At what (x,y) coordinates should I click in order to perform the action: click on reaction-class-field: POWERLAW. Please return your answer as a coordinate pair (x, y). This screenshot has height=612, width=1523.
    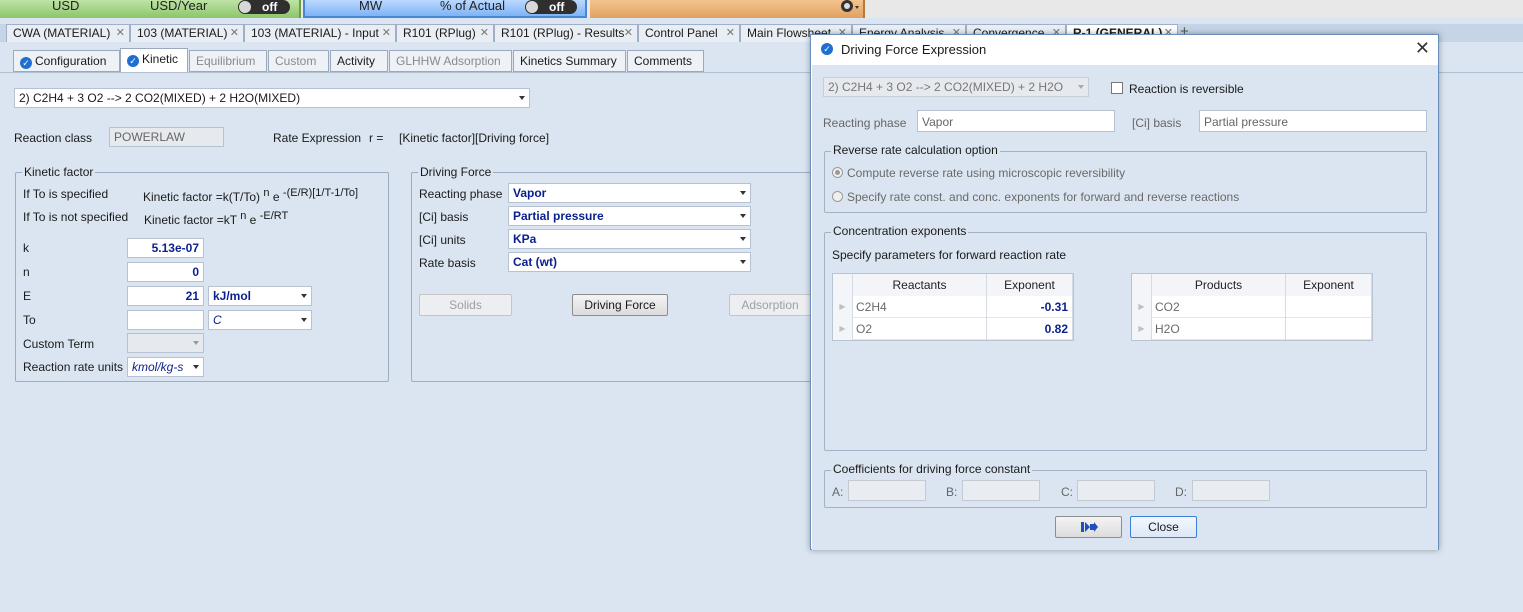
    Looking at the image, I should click on (166, 137).